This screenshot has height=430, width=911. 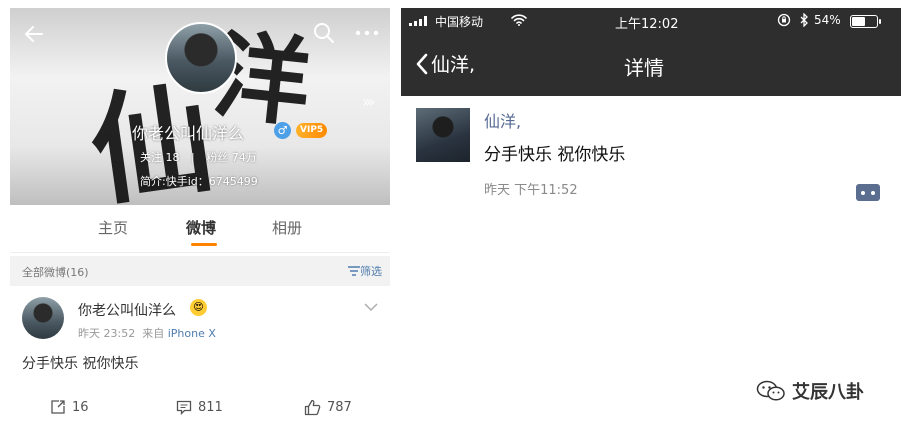 I want to click on back-button: 仙洋,, so click(x=445, y=63).